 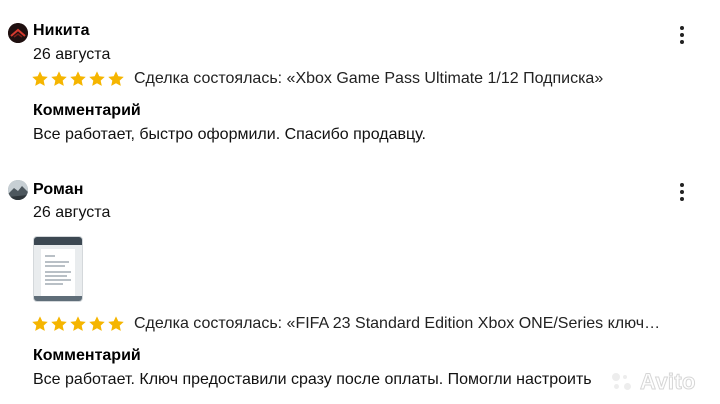 What do you see at coordinates (668, 382) in the screenshot?
I see `watermark-brand: Avito` at bounding box center [668, 382].